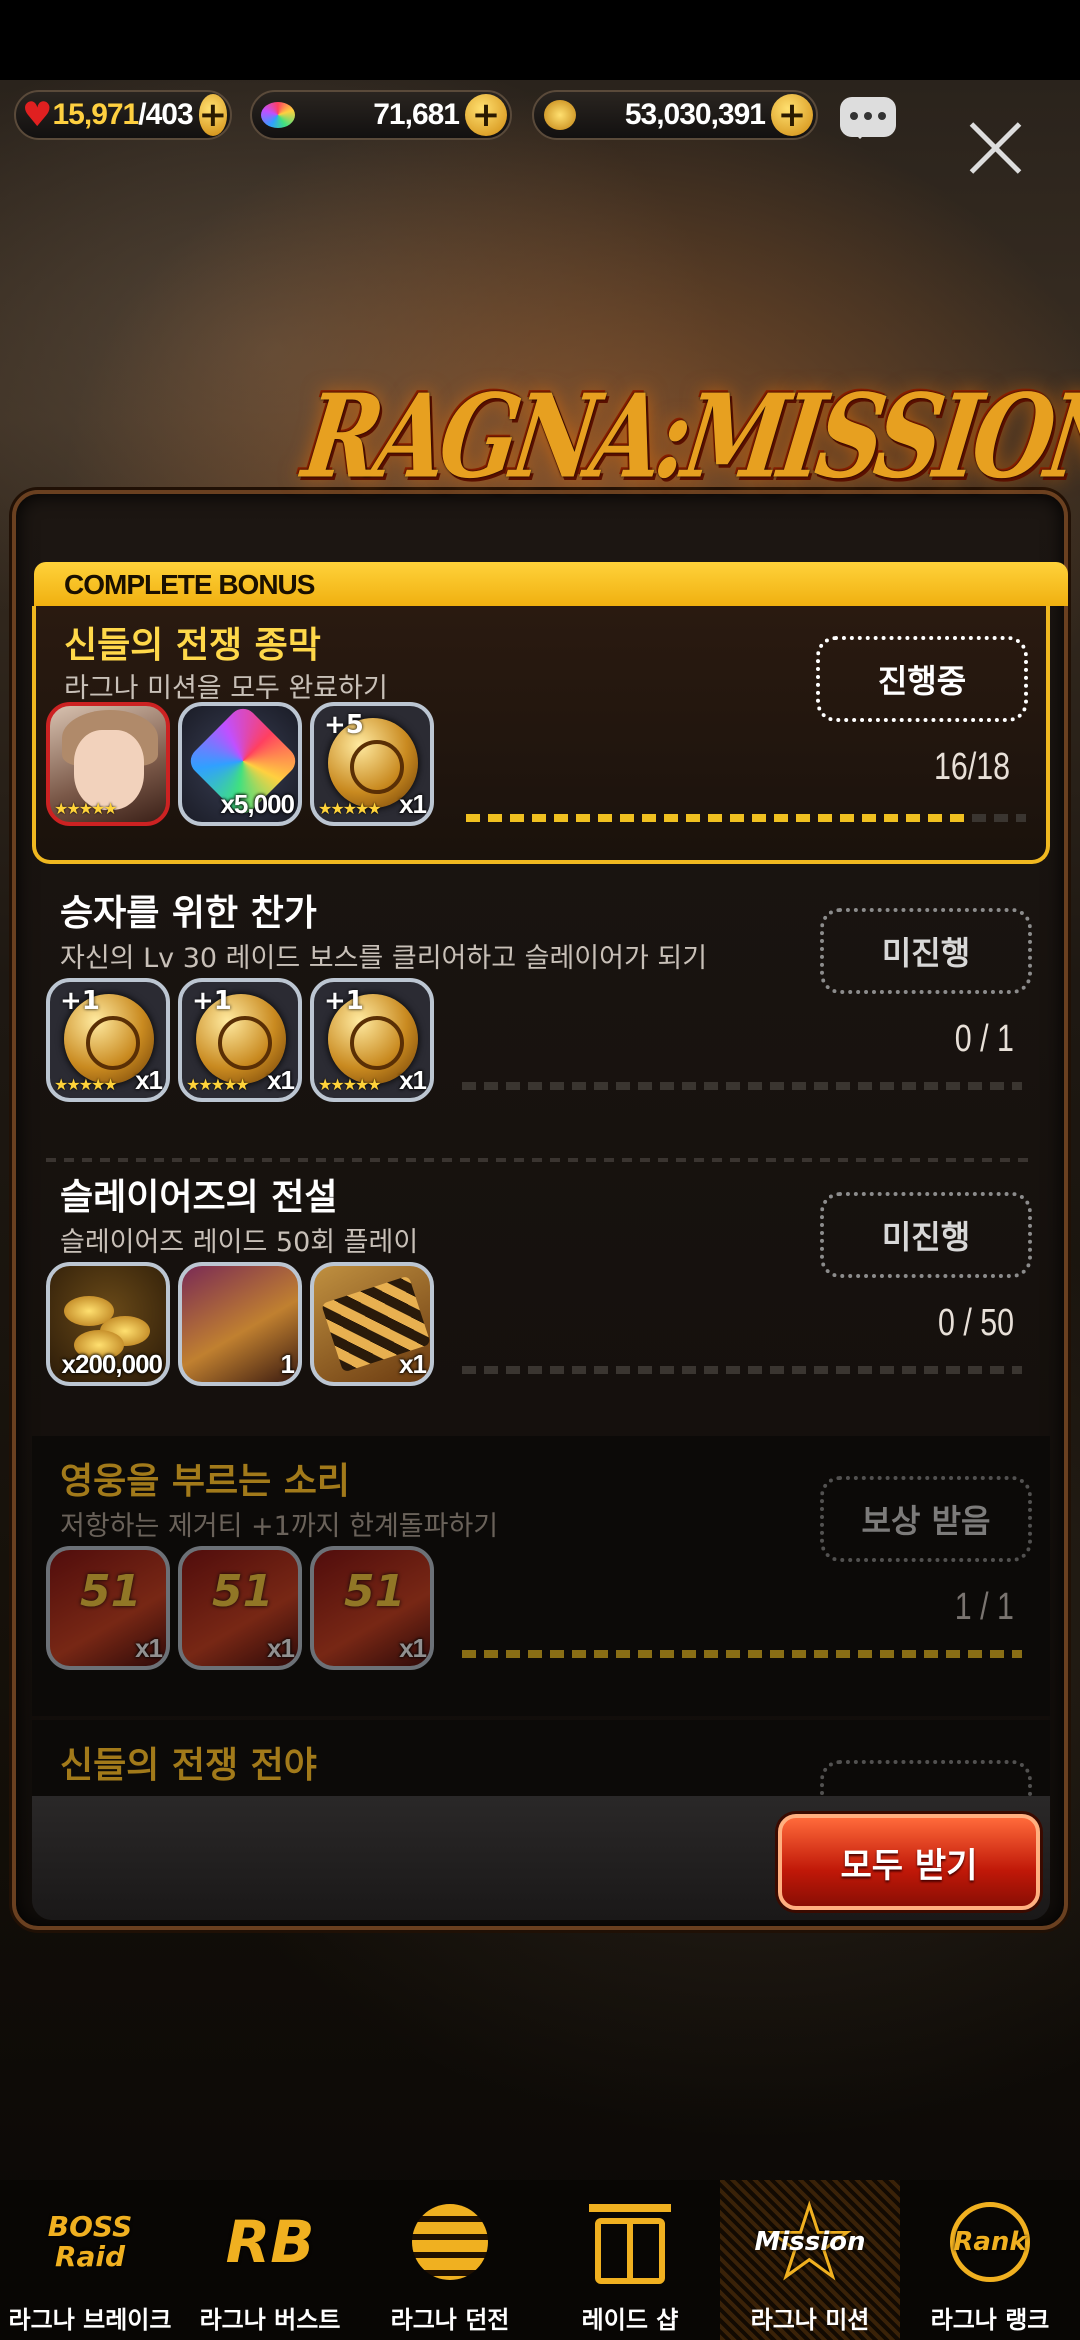 This screenshot has width=1080, height=2340. I want to click on close-icon, so click(995, 148).